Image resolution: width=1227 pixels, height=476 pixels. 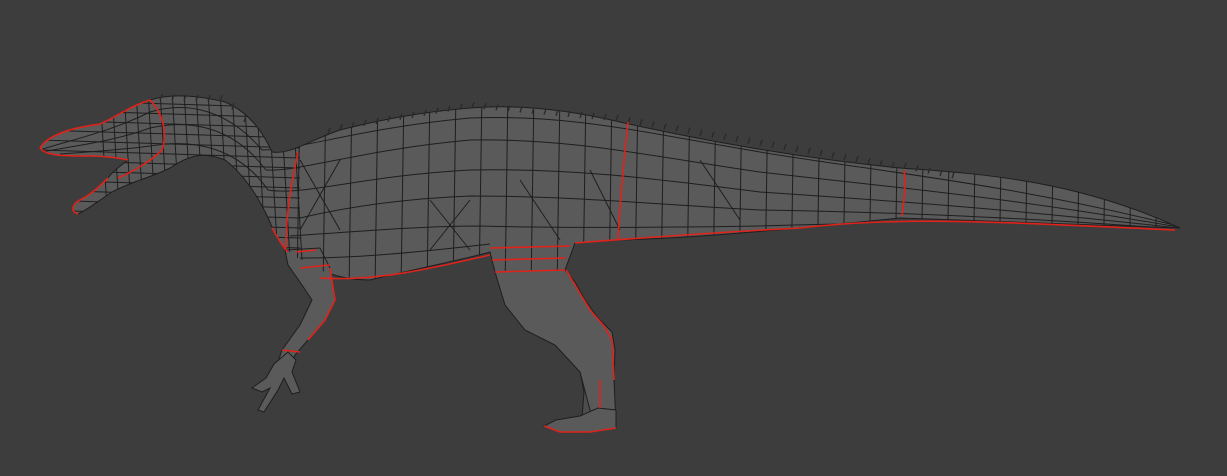 I want to click on rear-leg-shape, so click(x=555, y=349).